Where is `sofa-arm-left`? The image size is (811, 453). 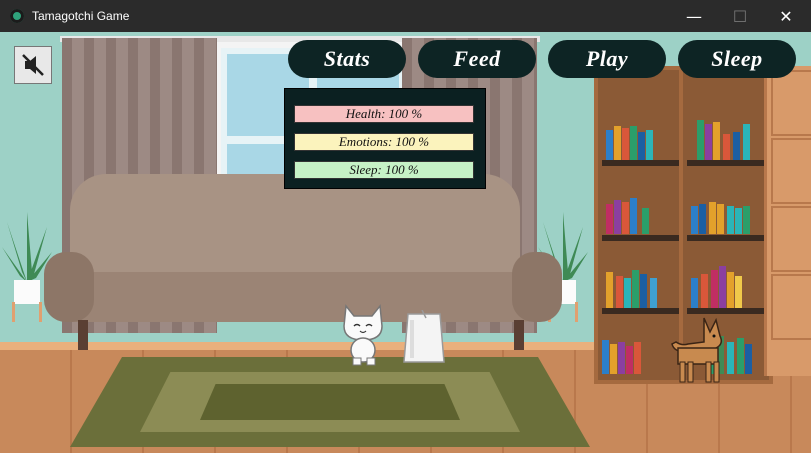 sofa-arm-left is located at coordinates (69, 287).